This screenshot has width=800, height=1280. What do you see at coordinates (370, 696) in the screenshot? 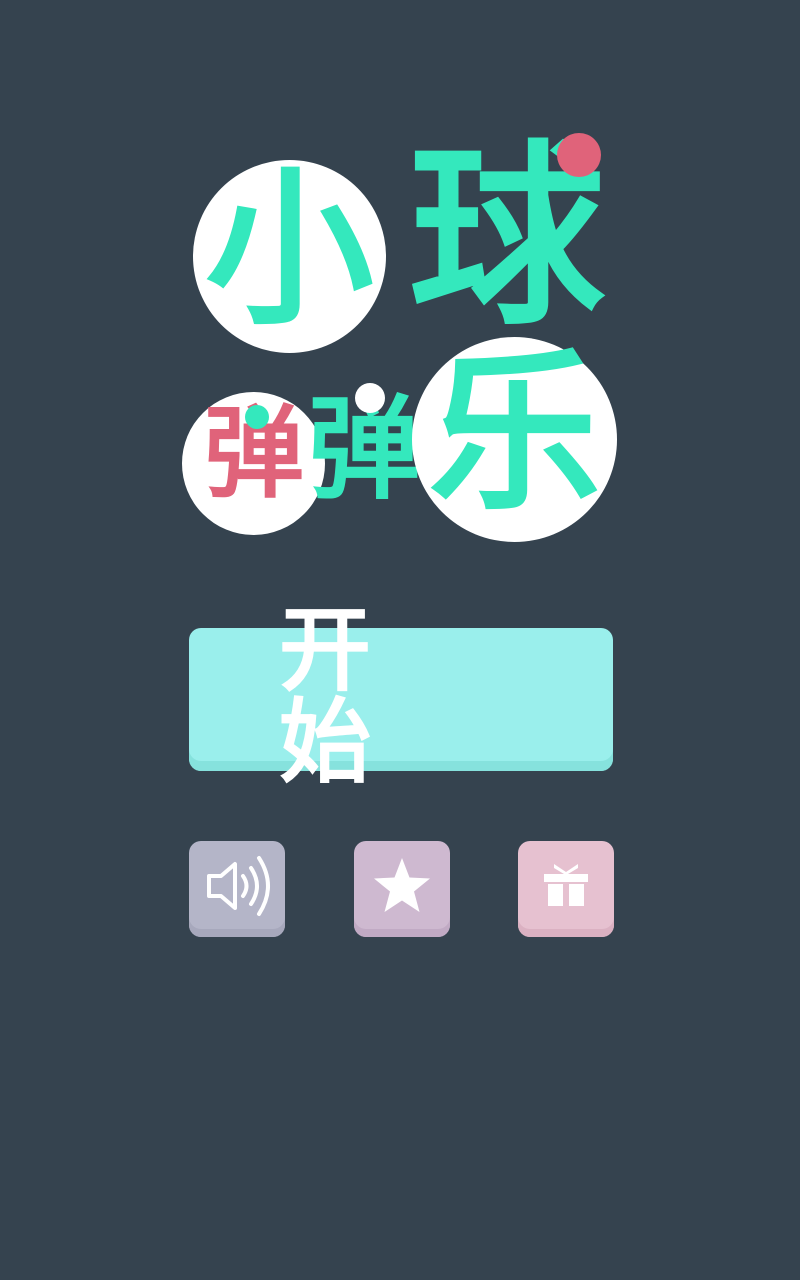
I see `start-button-label: 开始` at bounding box center [370, 696].